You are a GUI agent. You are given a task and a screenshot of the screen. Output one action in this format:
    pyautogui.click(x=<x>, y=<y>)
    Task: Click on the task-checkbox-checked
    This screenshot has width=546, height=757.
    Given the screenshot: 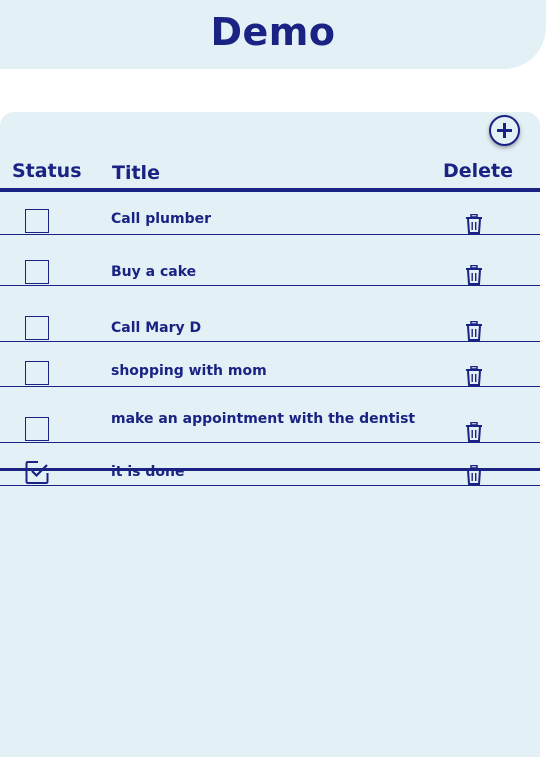 What is the action you would take?
    pyautogui.click(x=37, y=472)
    